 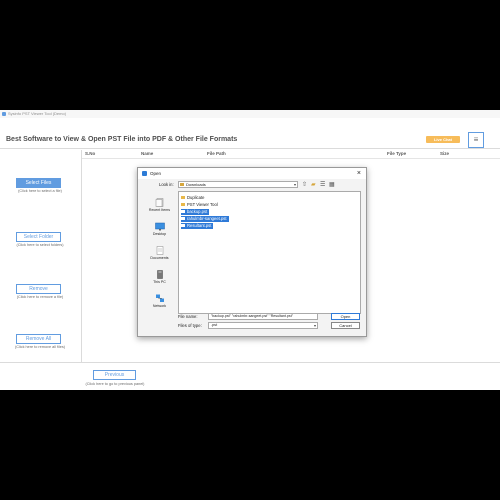 What do you see at coordinates (196, 184) in the screenshot?
I see `look-in-value: Downloads` at bounding box center [196, 184].